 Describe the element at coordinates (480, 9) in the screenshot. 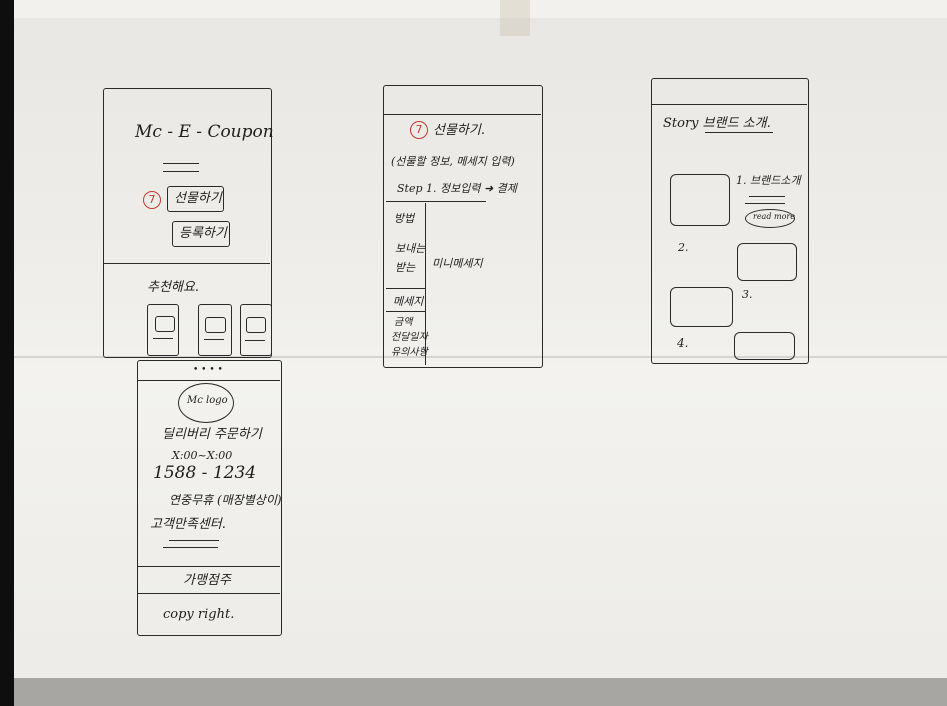

I see `background-wall` at that location.